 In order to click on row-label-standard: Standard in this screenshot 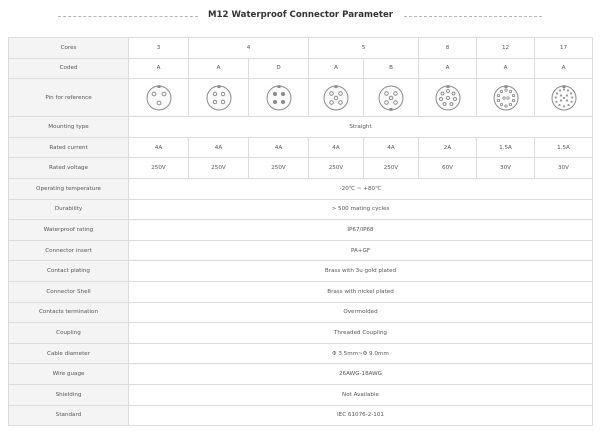, I will do `click(68, 415)`.